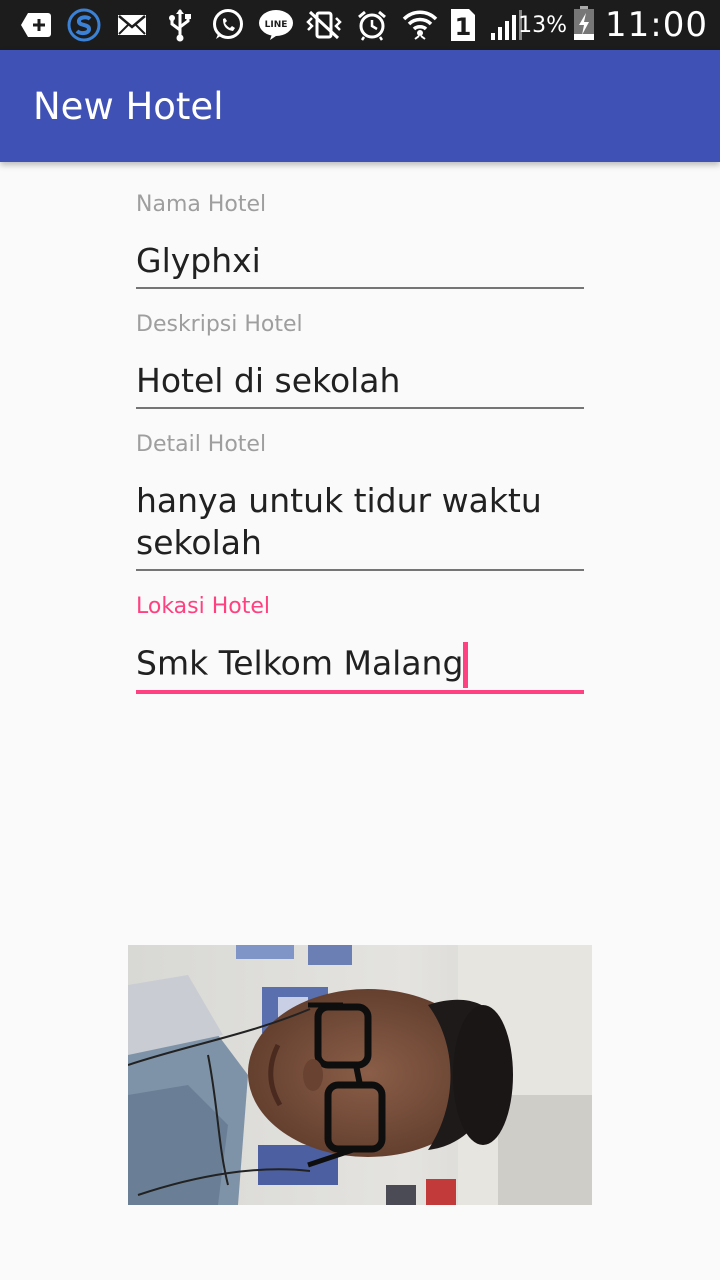  What do you see at coordinates (584, 25) in the screenshot?
I see `battery-icon` at bounding box center [584, 25].